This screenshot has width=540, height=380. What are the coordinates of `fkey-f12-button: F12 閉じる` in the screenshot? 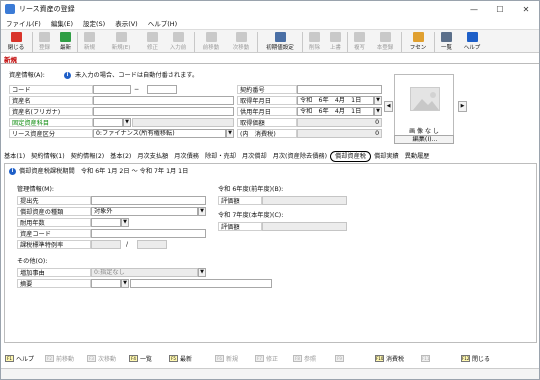 It's located at (481, 358).